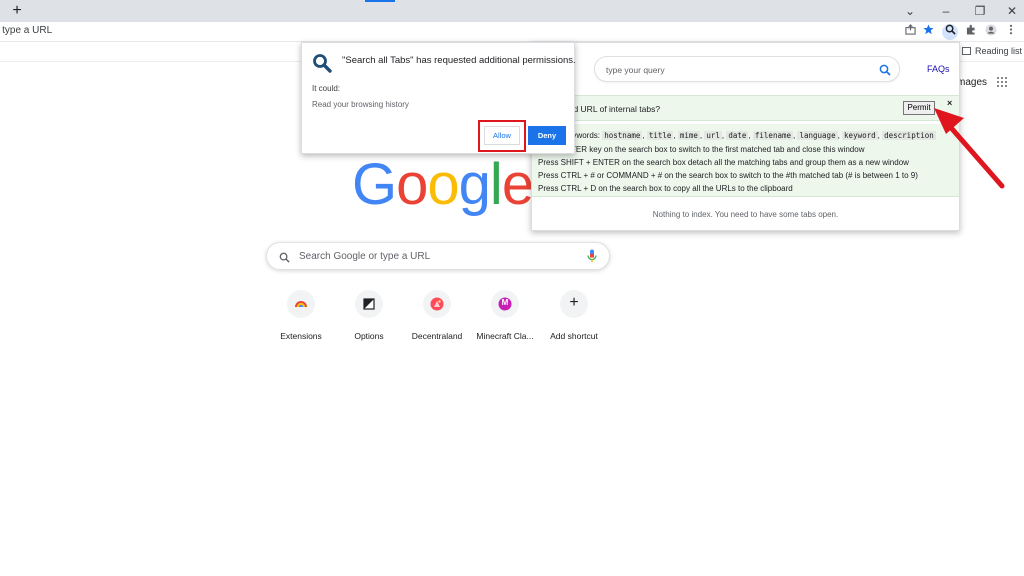  Describe the element at coordinates (437, 336) in the screenshot. I see `shortcut-label: Decentraland` at that location.